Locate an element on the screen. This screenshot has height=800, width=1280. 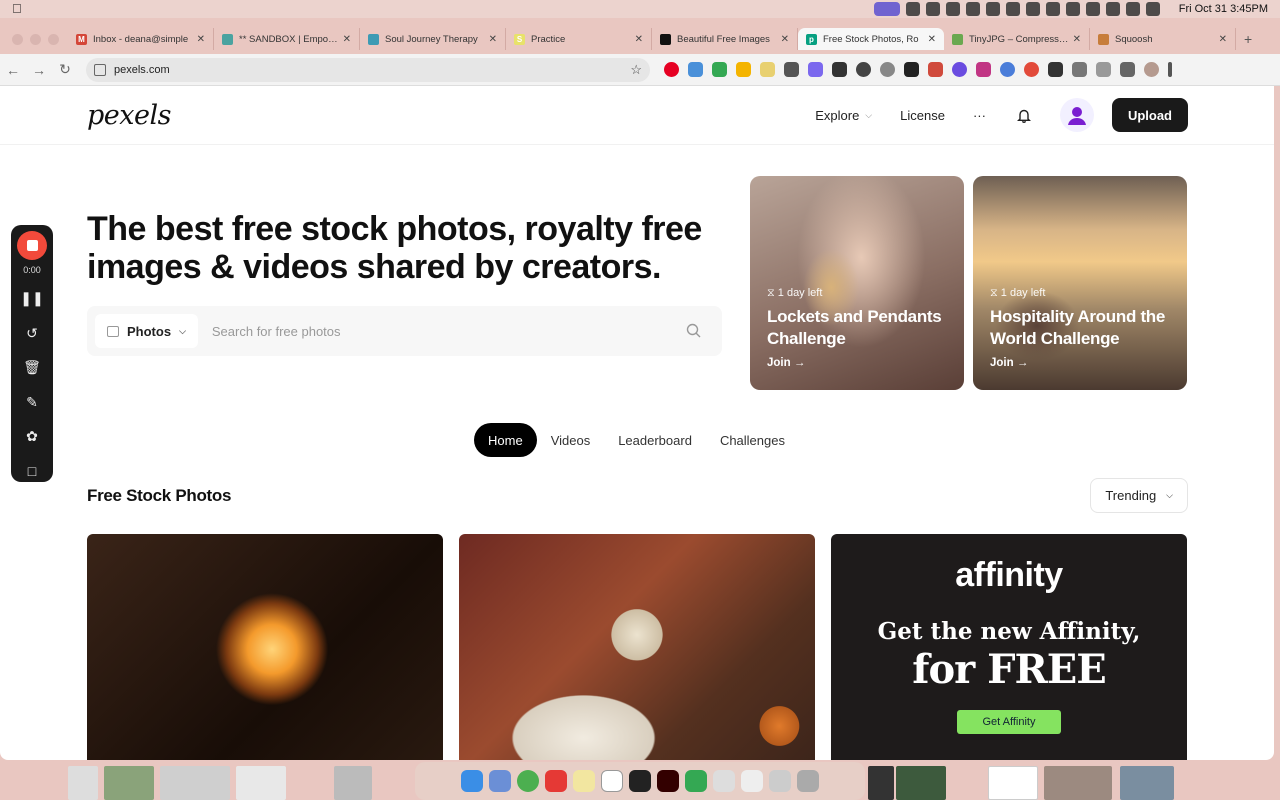
browser-menu-icon is located at coordinates (1170, 69).